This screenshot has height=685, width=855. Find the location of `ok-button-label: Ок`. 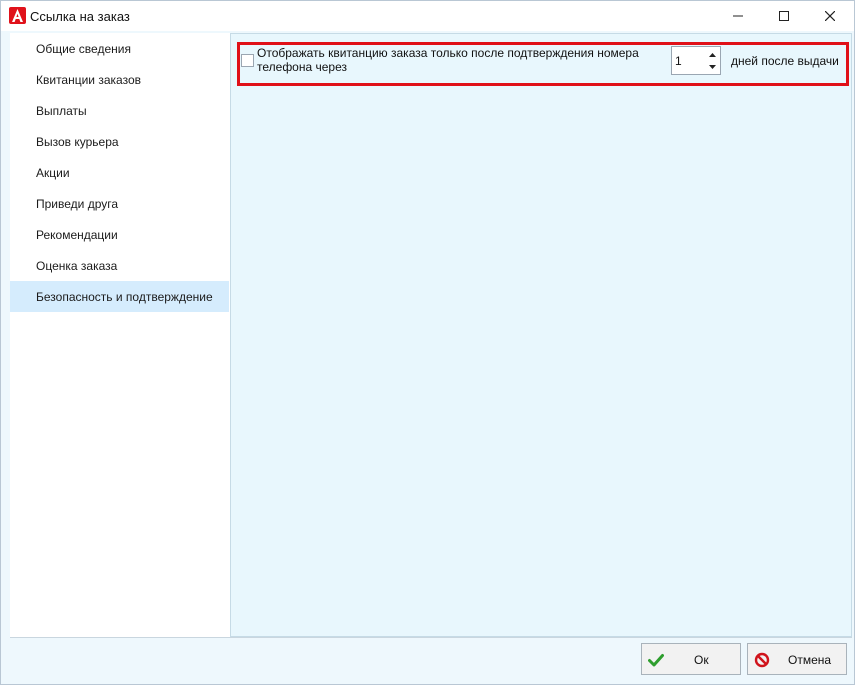

ok-button-label: Ок is located at coordinates (701, 660).